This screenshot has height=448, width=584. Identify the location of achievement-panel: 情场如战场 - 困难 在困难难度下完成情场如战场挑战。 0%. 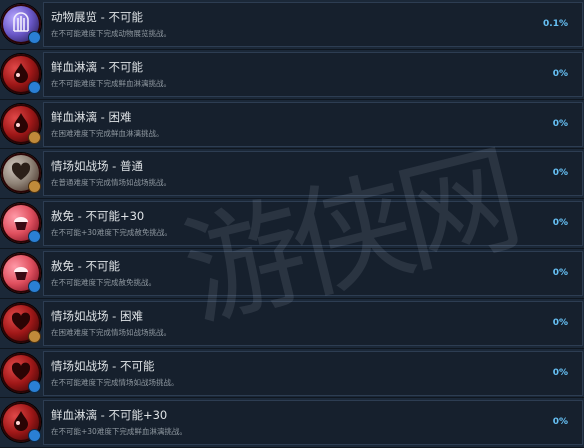
(313, 323).